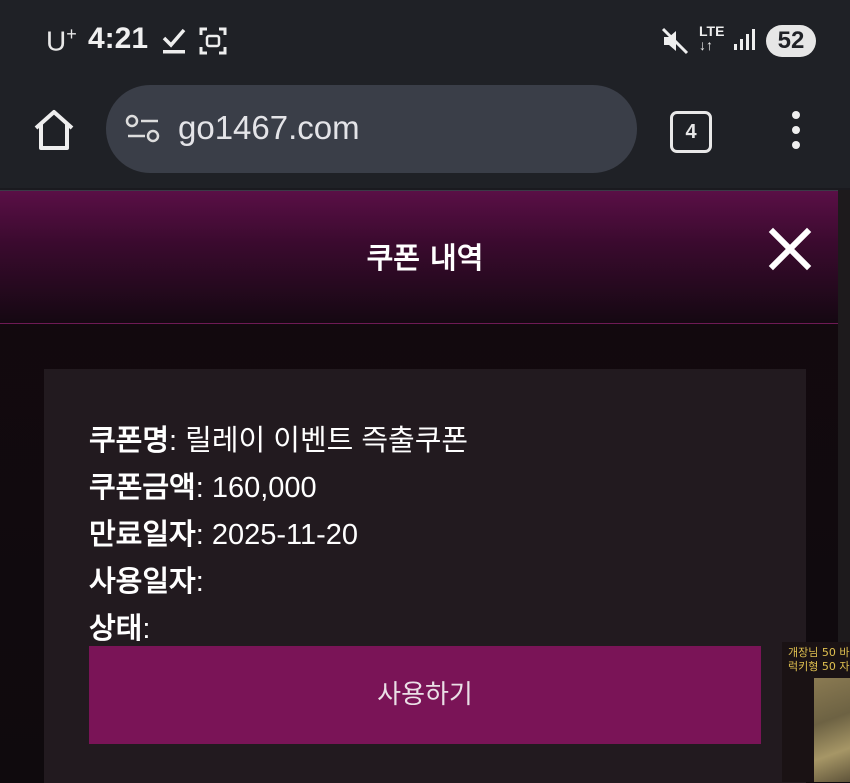  I want to click on side-popup-line2: 럭키형 50 자, so click(819, 666).